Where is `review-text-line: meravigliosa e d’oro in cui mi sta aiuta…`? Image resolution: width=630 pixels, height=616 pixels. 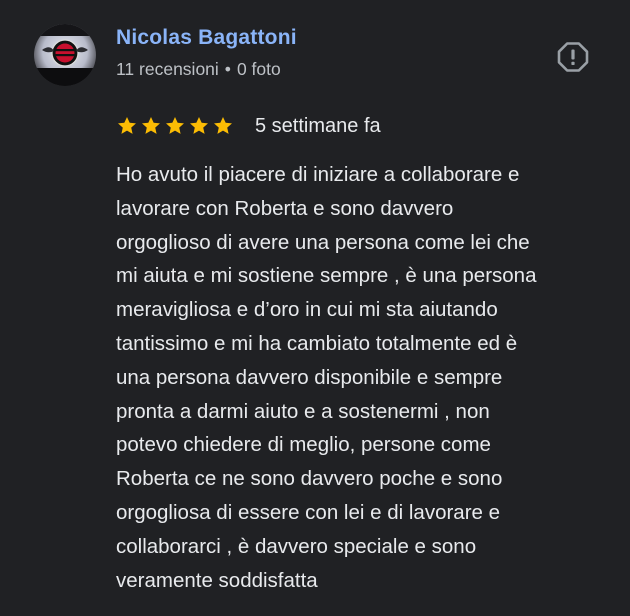
review-text-line: meravigliosa e d’oro in cui mi sta aiuta… is located at coordinates (307, 310).